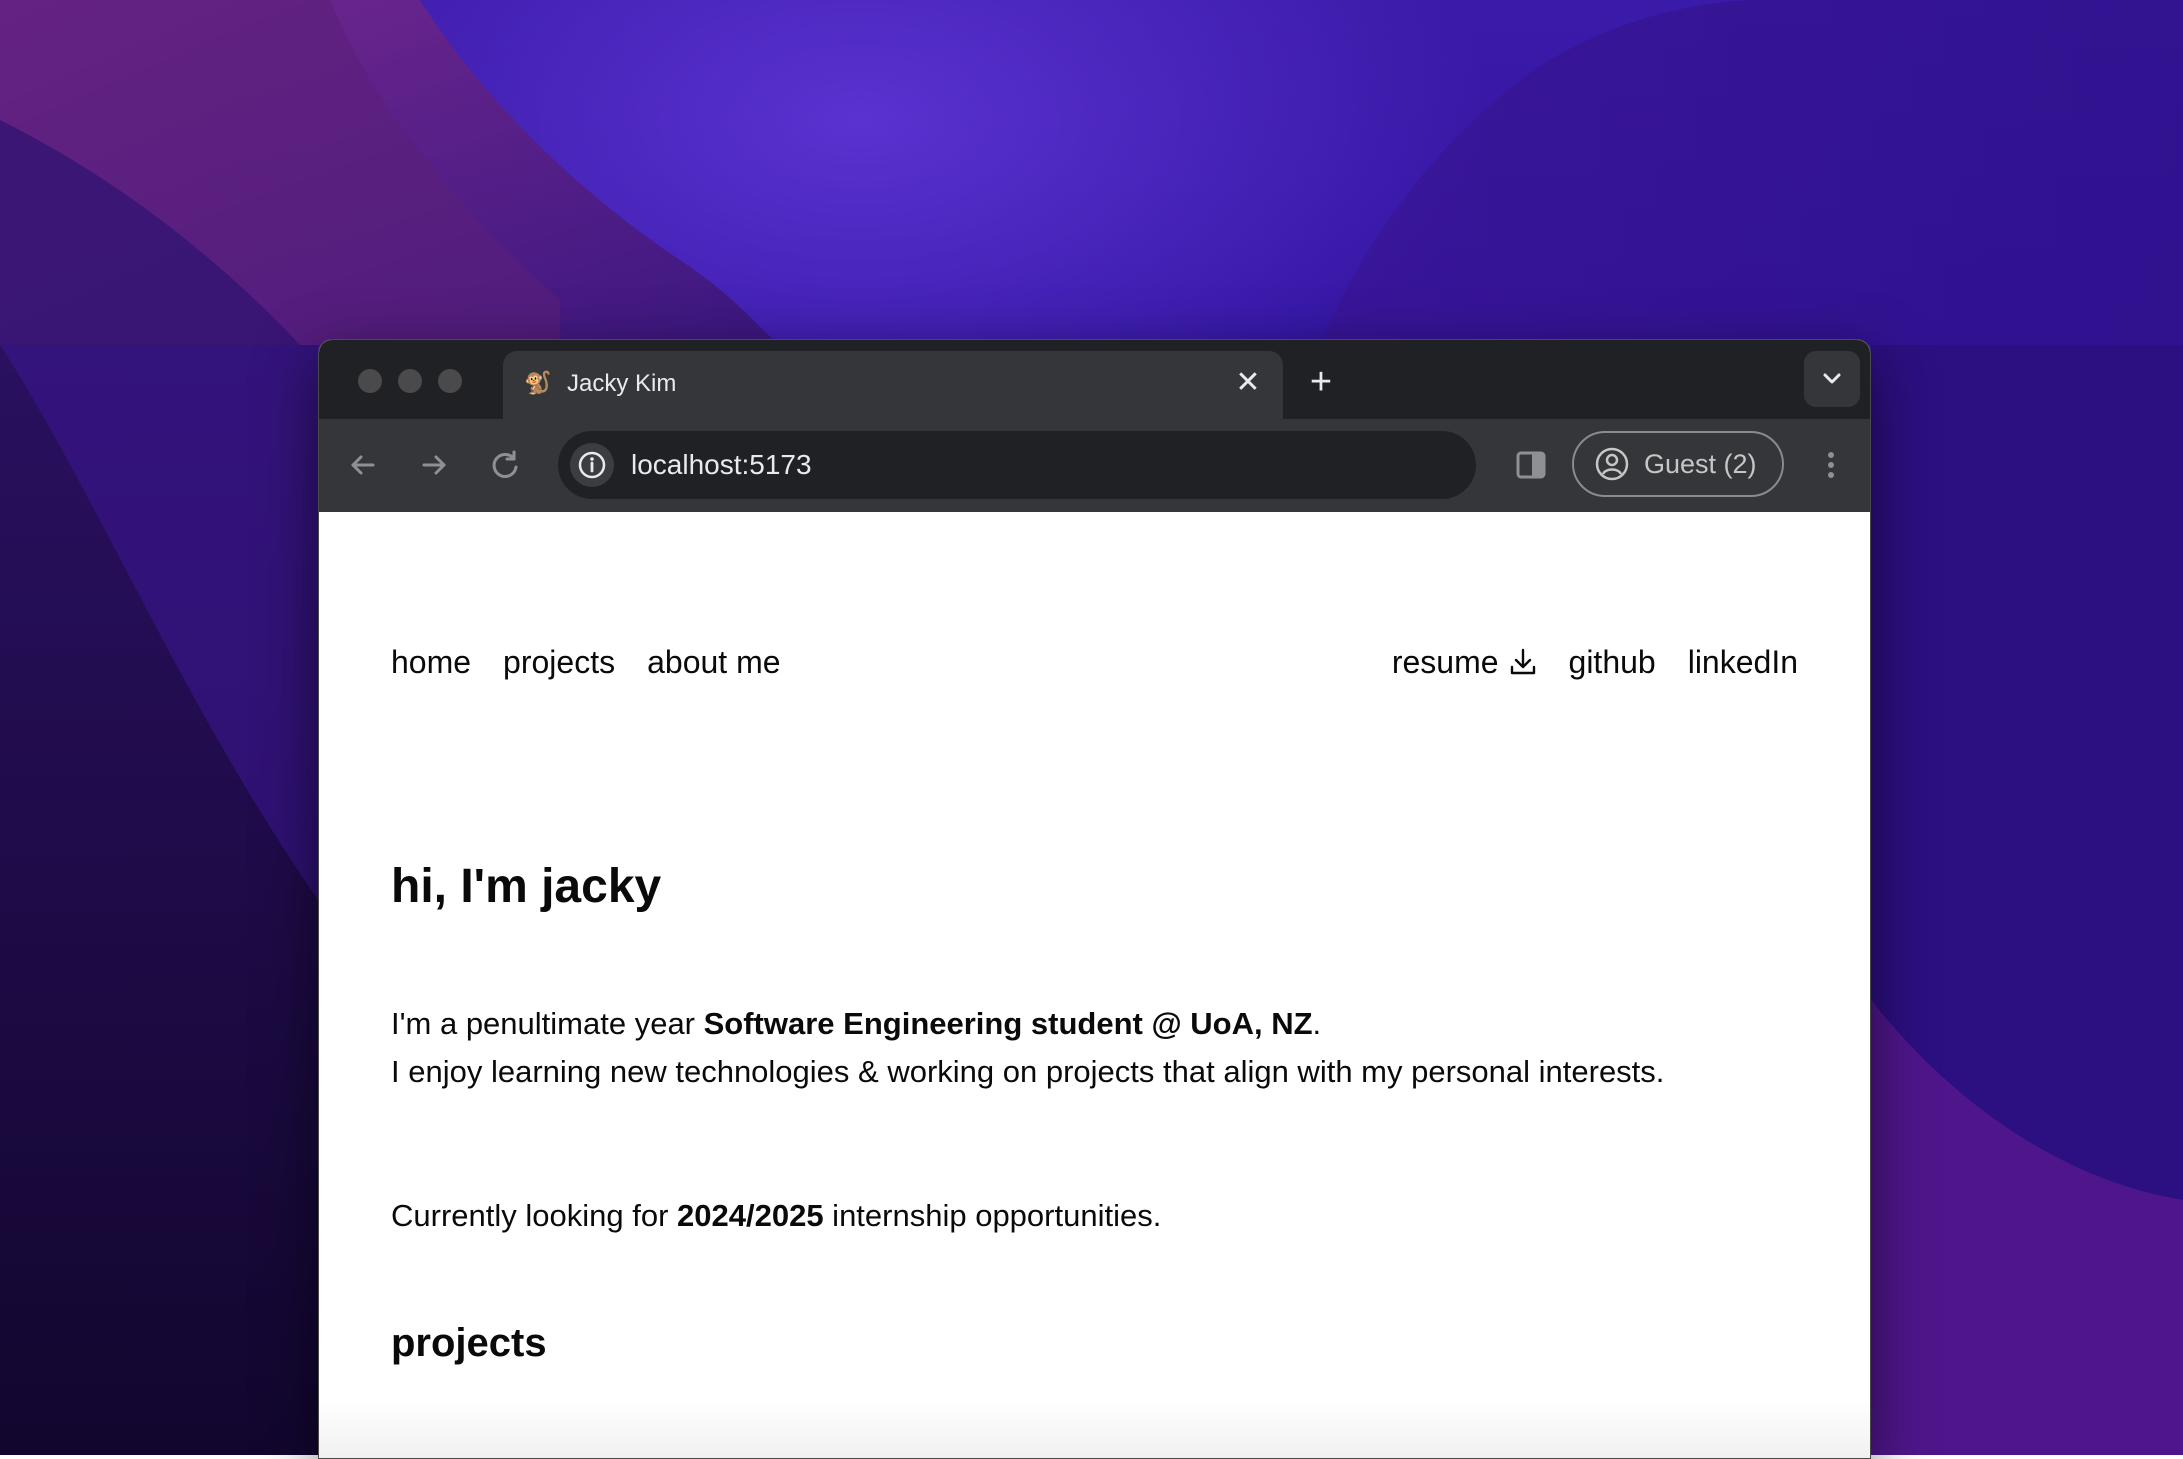  I want to click on cta-prefix: Currently looking for, so click(534, 1215).